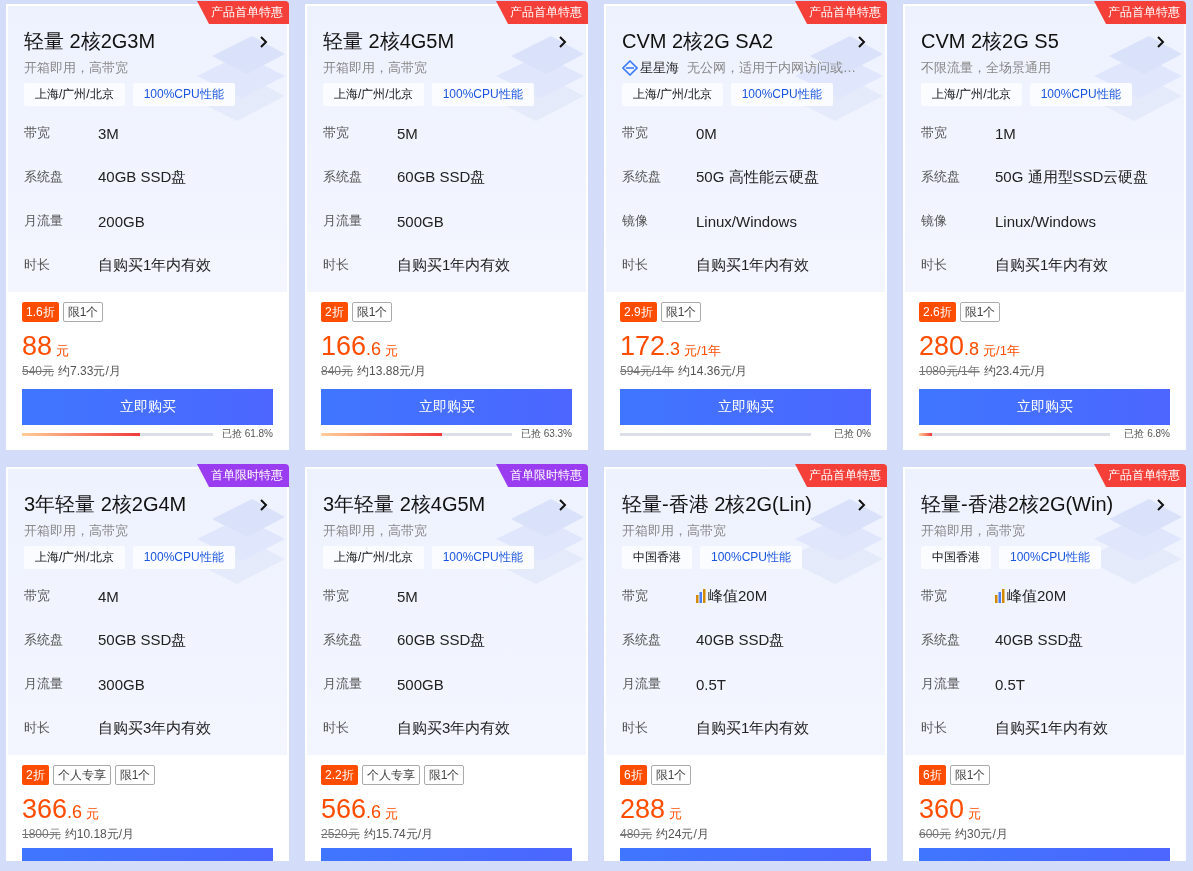  Describe the element at coordinates (673, 349) in the screenshot. I see `price-decimal: .3` at that location.